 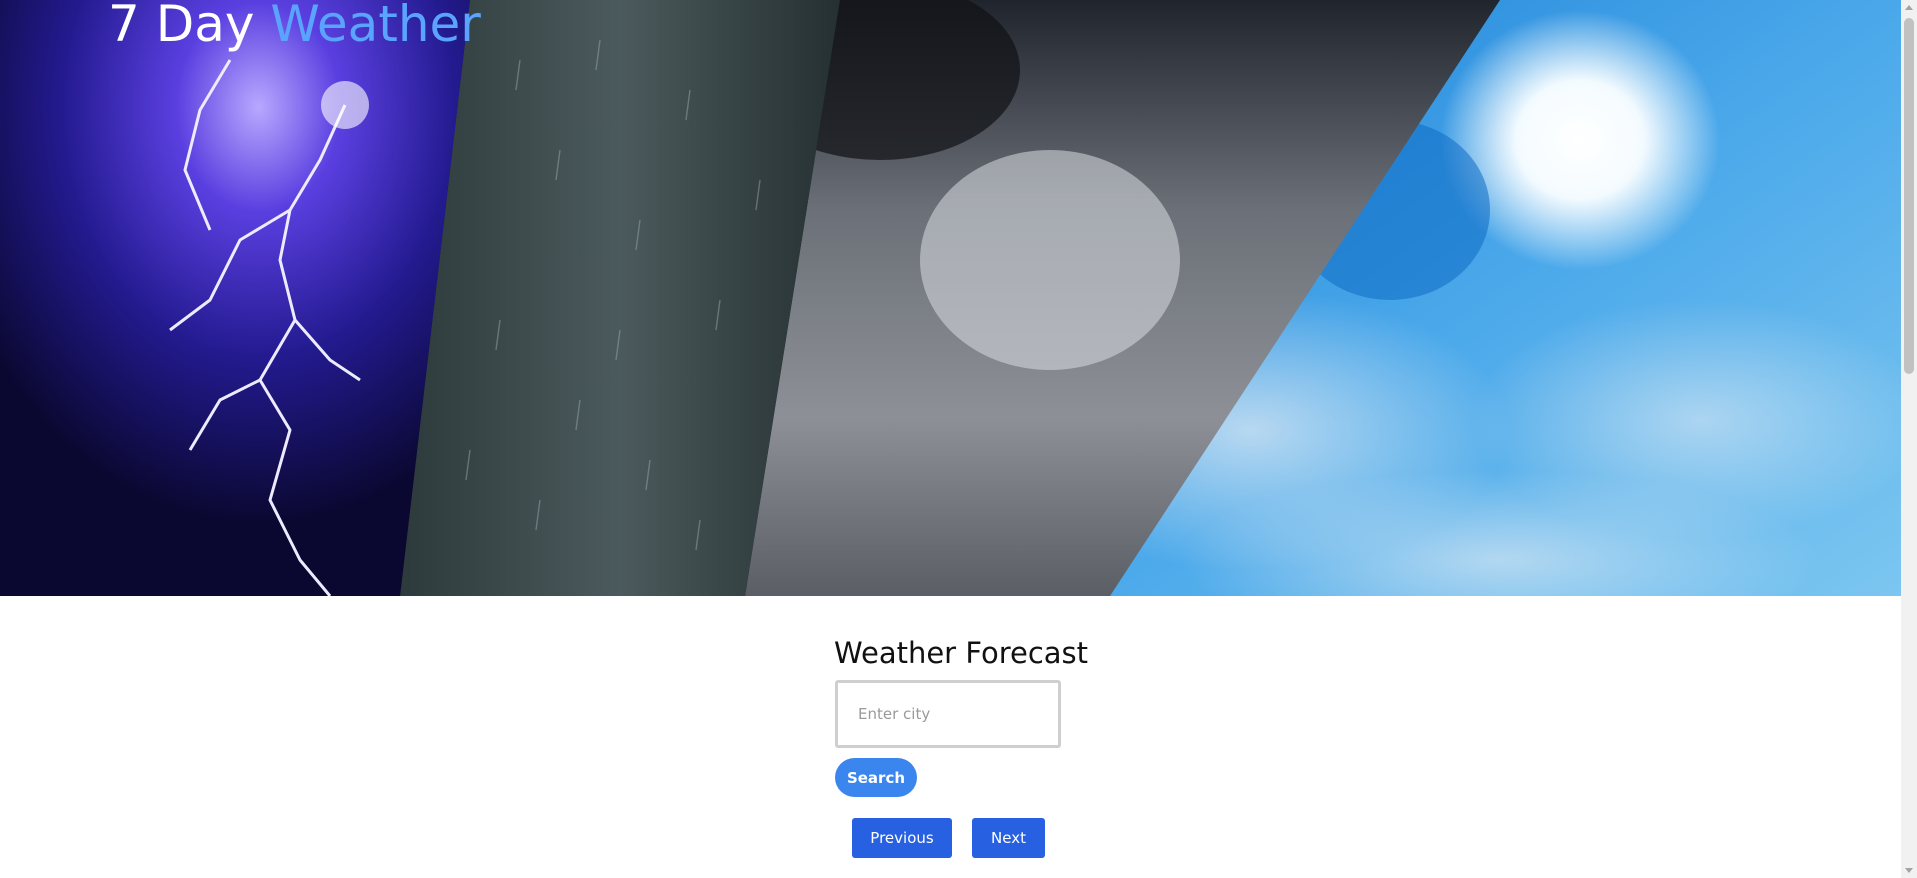 What do you see at coordinates (1909, 439) in the screenshot?
I see `vertical-scrollbar` at bounding box center [1909, 439].